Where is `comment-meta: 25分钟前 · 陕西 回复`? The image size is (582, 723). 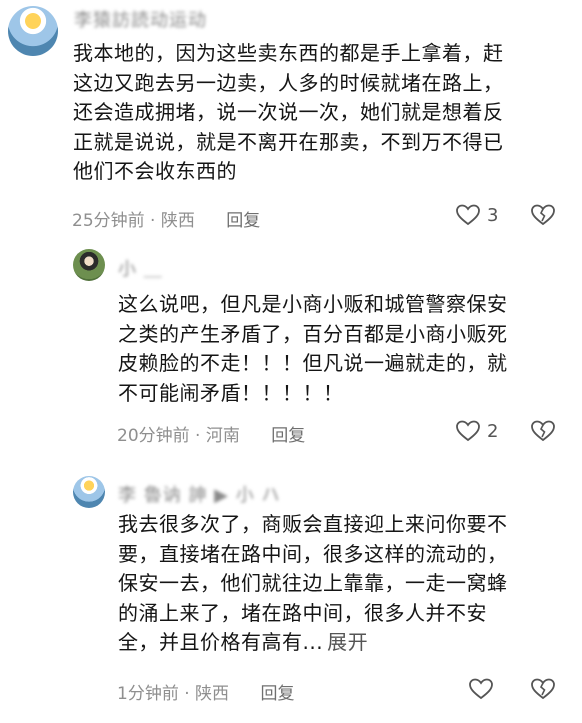 comment-meta: 25分钟前 · 陕西 回复 is located at coordinates (166, 218).